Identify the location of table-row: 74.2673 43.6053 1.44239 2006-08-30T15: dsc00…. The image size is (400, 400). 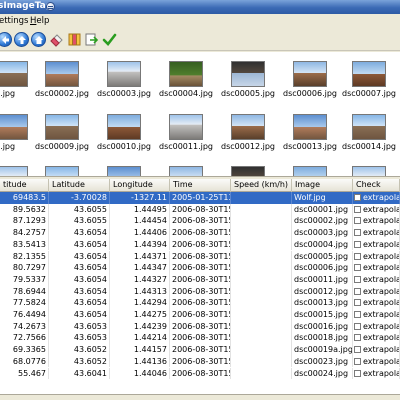
(200, 326).